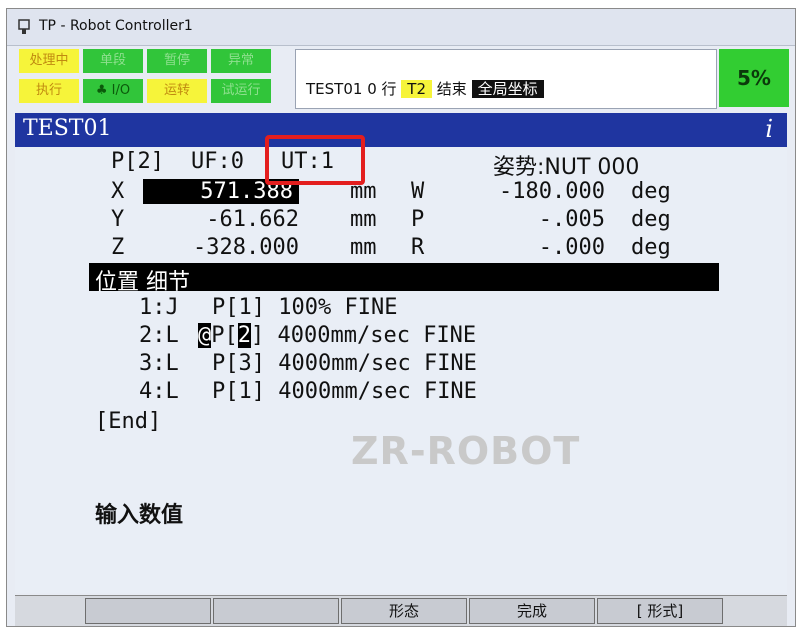  I want to click on status-state: 结束, so click(451, 89).